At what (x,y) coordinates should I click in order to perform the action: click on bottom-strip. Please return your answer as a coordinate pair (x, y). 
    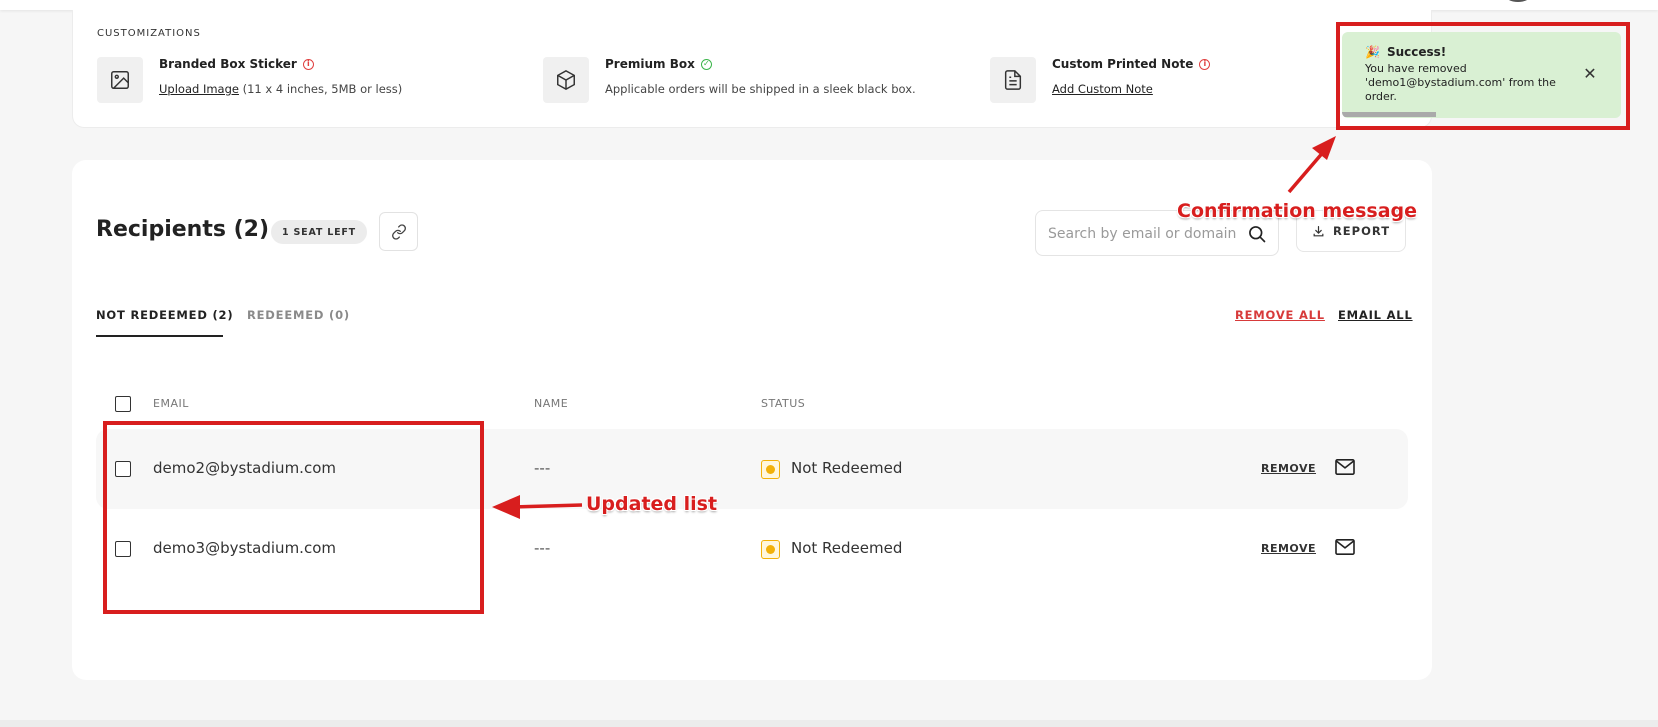
    Looking at the image, I should click on (829, 723).